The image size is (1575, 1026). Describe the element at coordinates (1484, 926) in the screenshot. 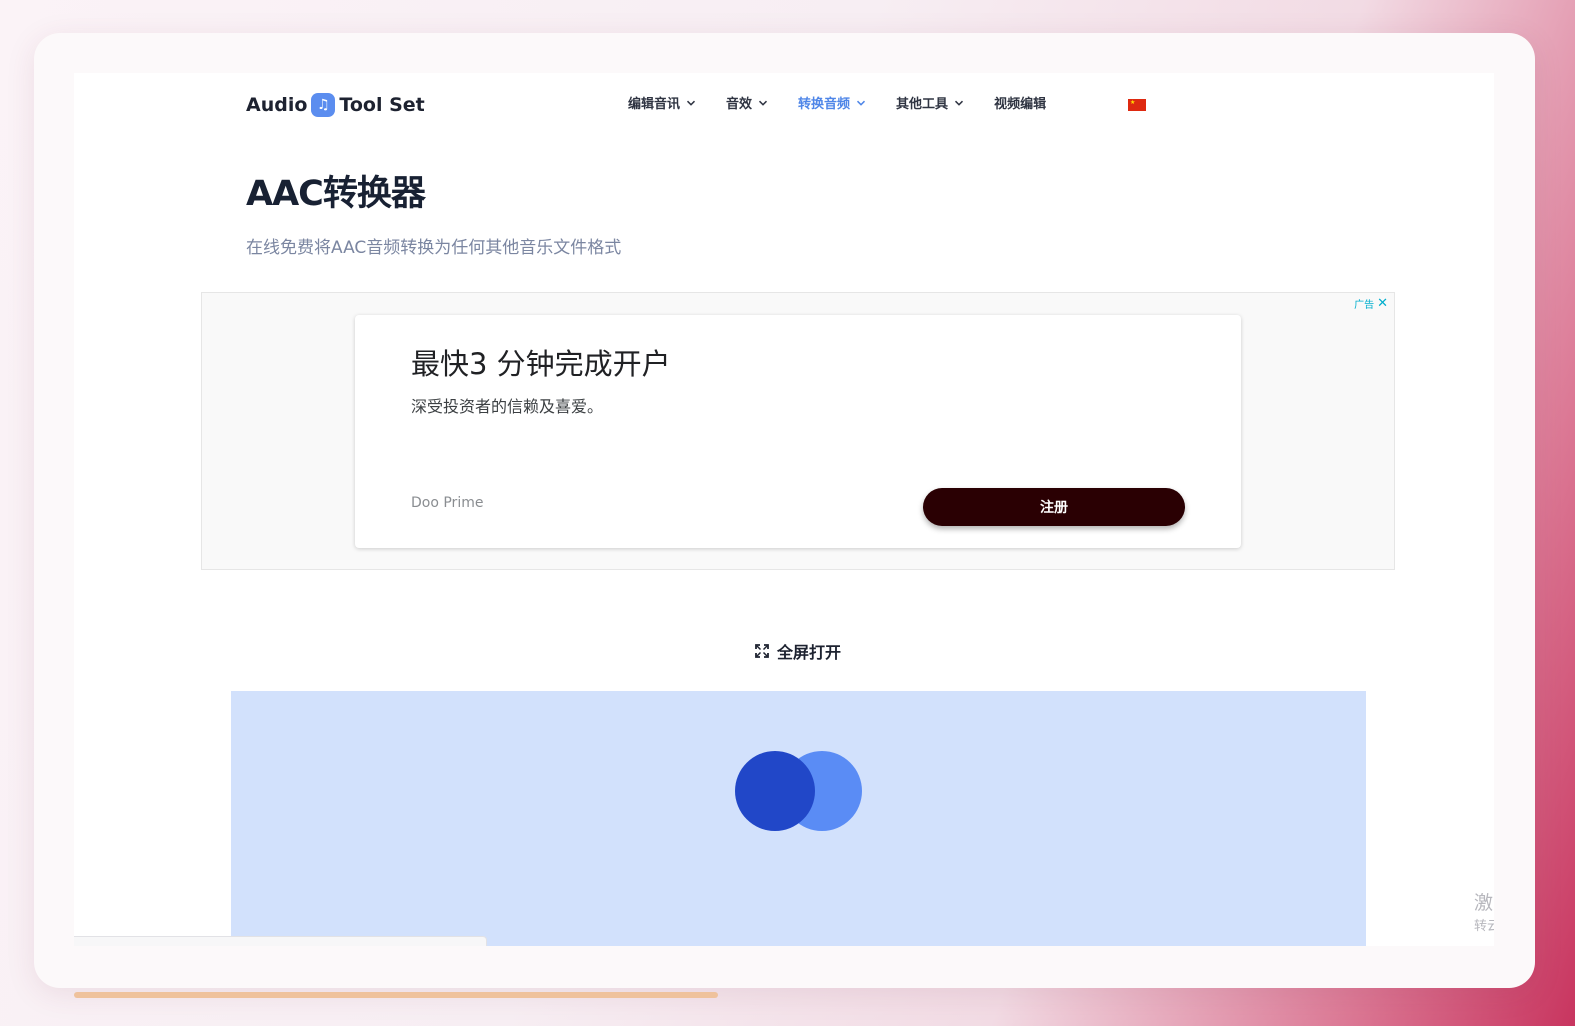

I see `side-widget-text: 转云` at that location.